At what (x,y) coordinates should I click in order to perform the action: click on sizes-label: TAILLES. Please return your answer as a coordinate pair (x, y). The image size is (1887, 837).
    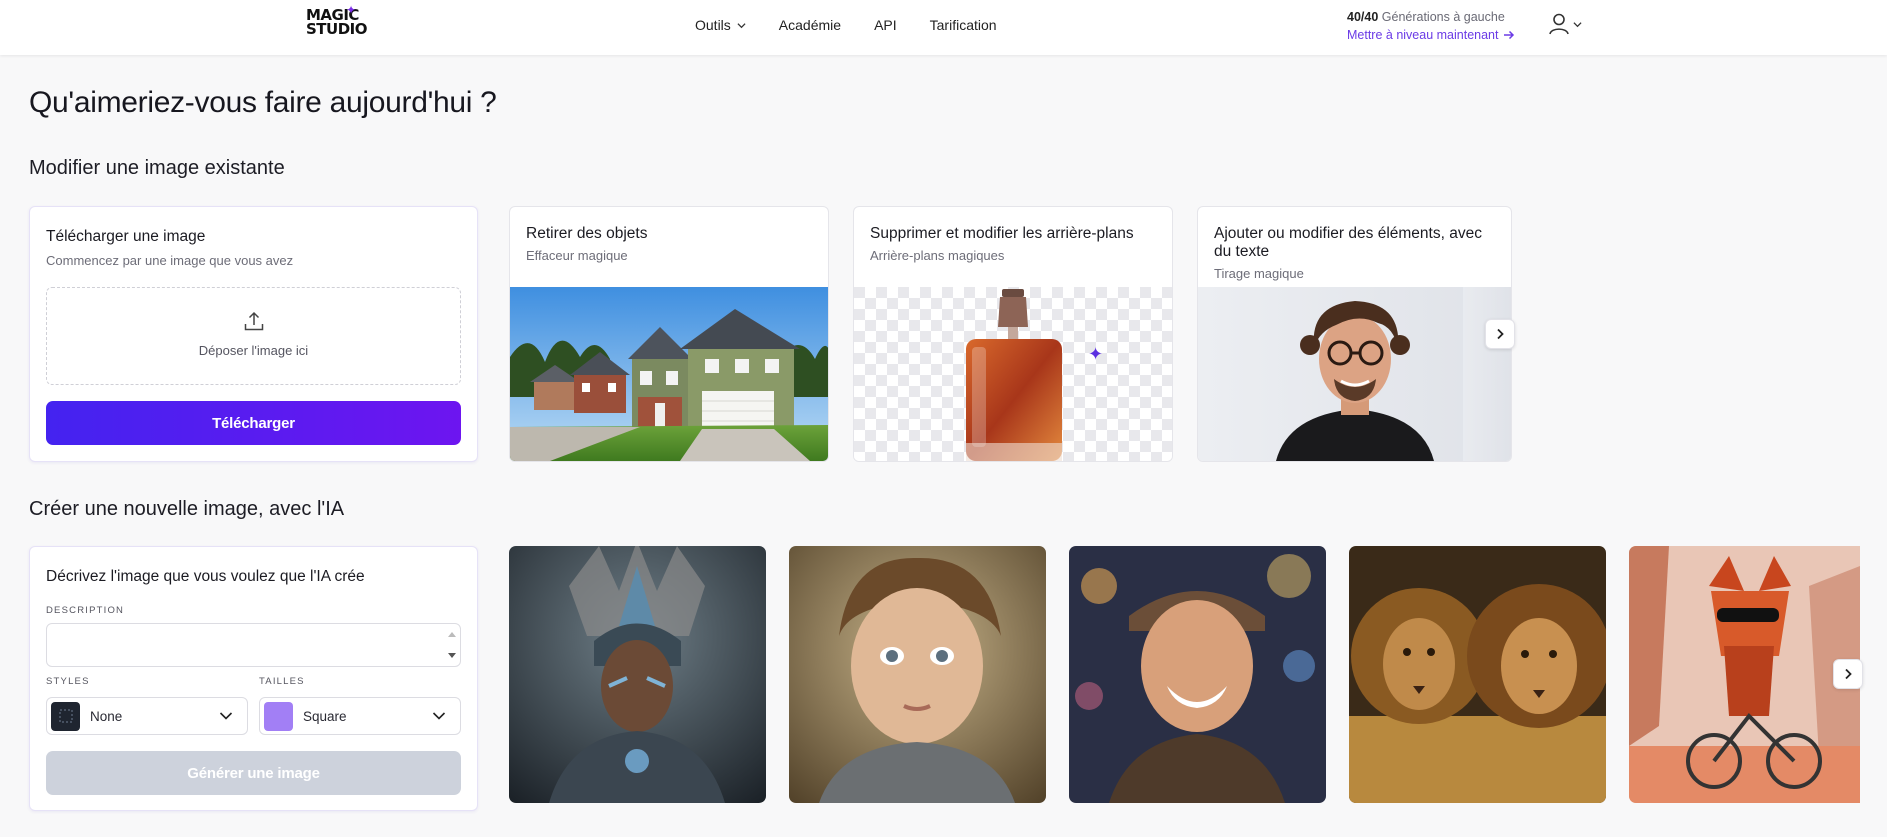
    Looking at the image, I should click on (282, 681).